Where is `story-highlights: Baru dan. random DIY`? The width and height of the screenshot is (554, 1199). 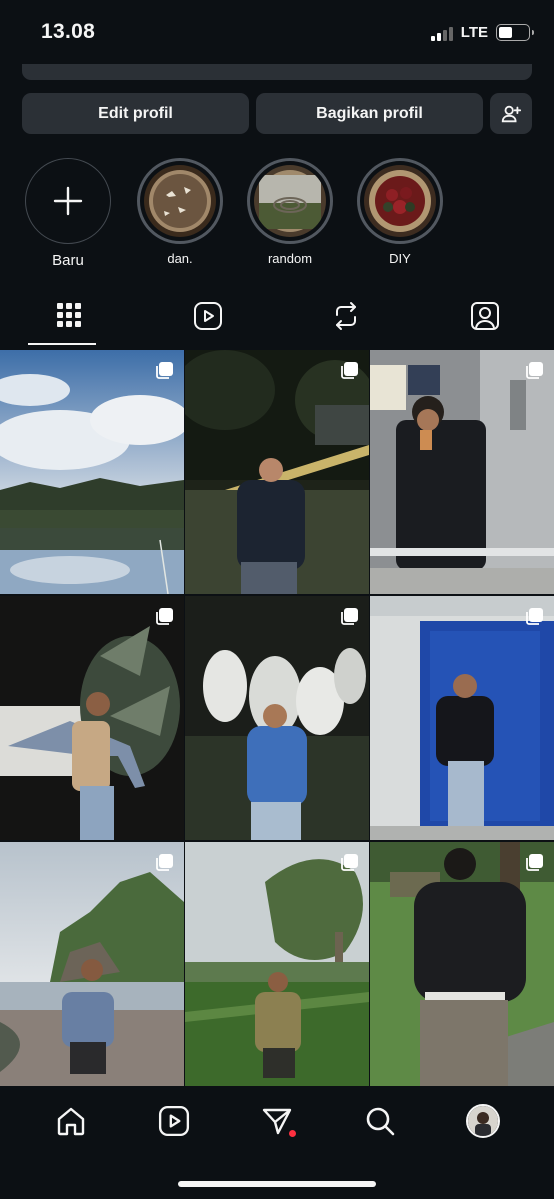
story-highlights: Baru dan. random DIY is located at coordinates (244, 213).